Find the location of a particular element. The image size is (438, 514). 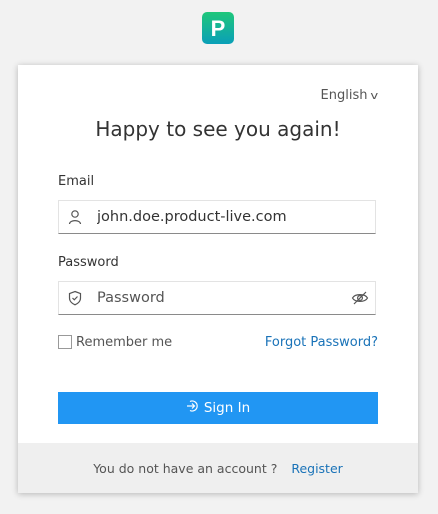

page-title: Happy to see you again! is located at coordinates (218, 129).